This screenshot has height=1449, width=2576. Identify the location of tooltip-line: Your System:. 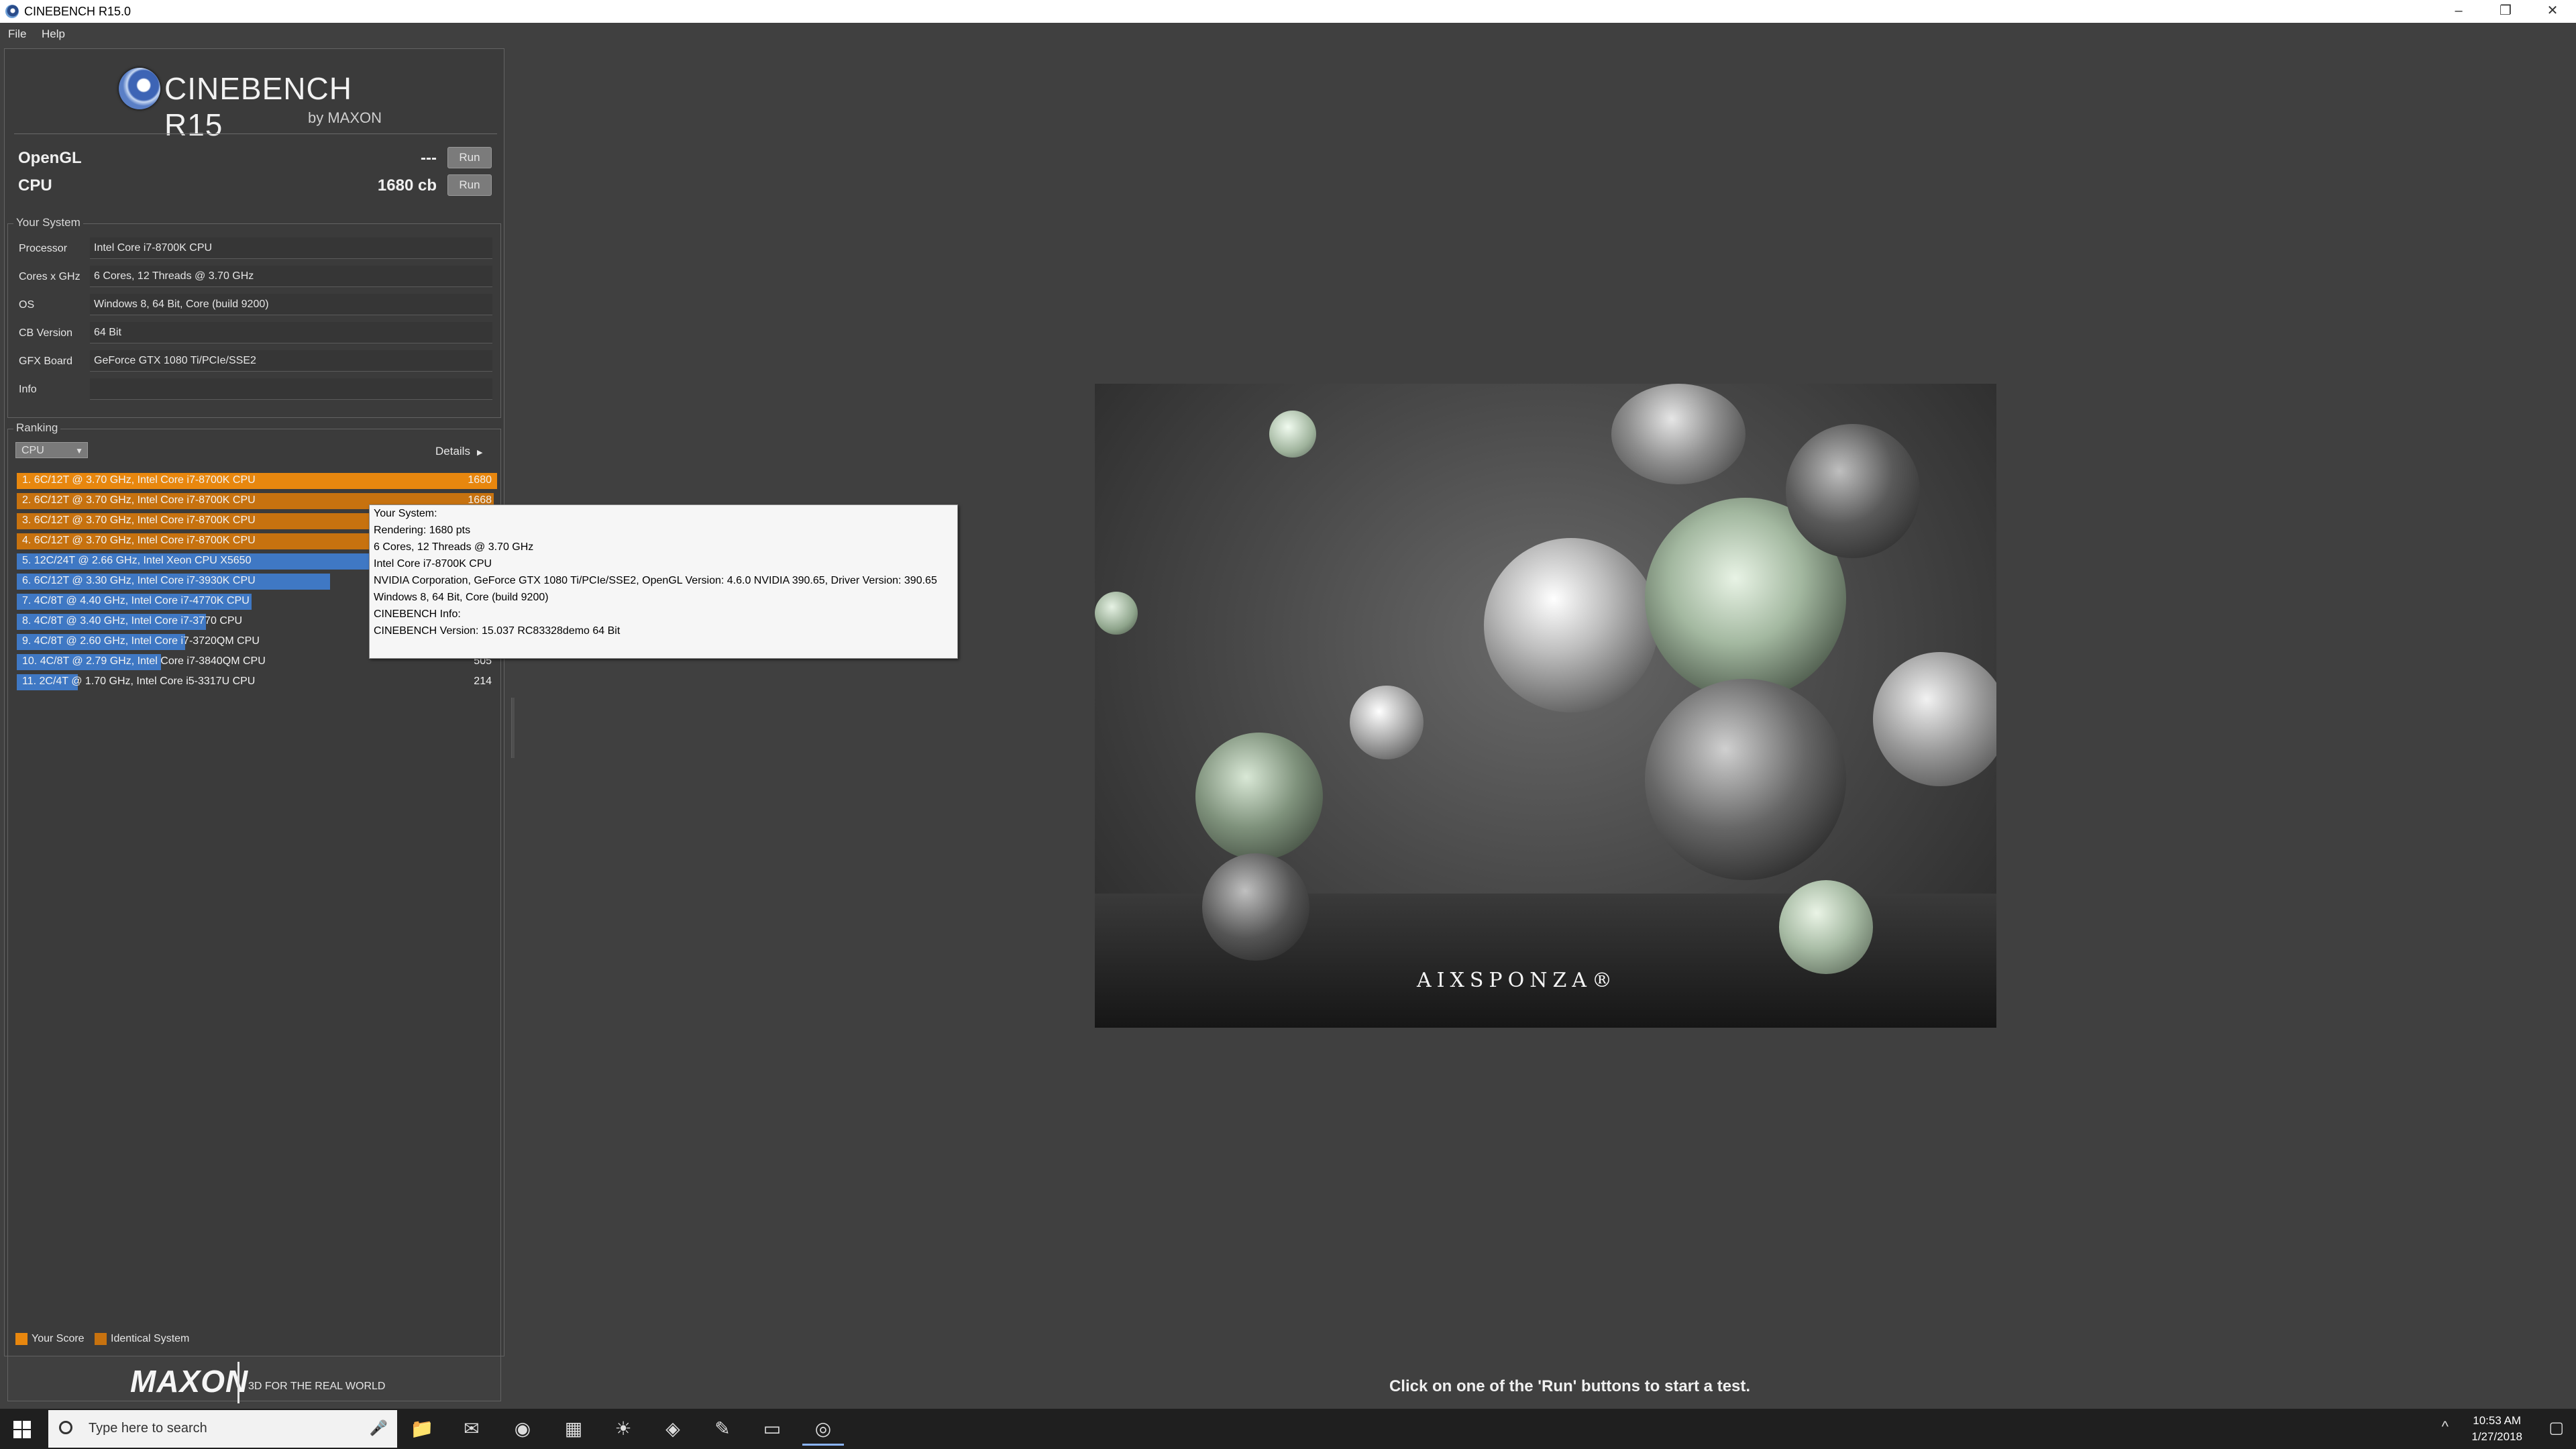
(405, 513).